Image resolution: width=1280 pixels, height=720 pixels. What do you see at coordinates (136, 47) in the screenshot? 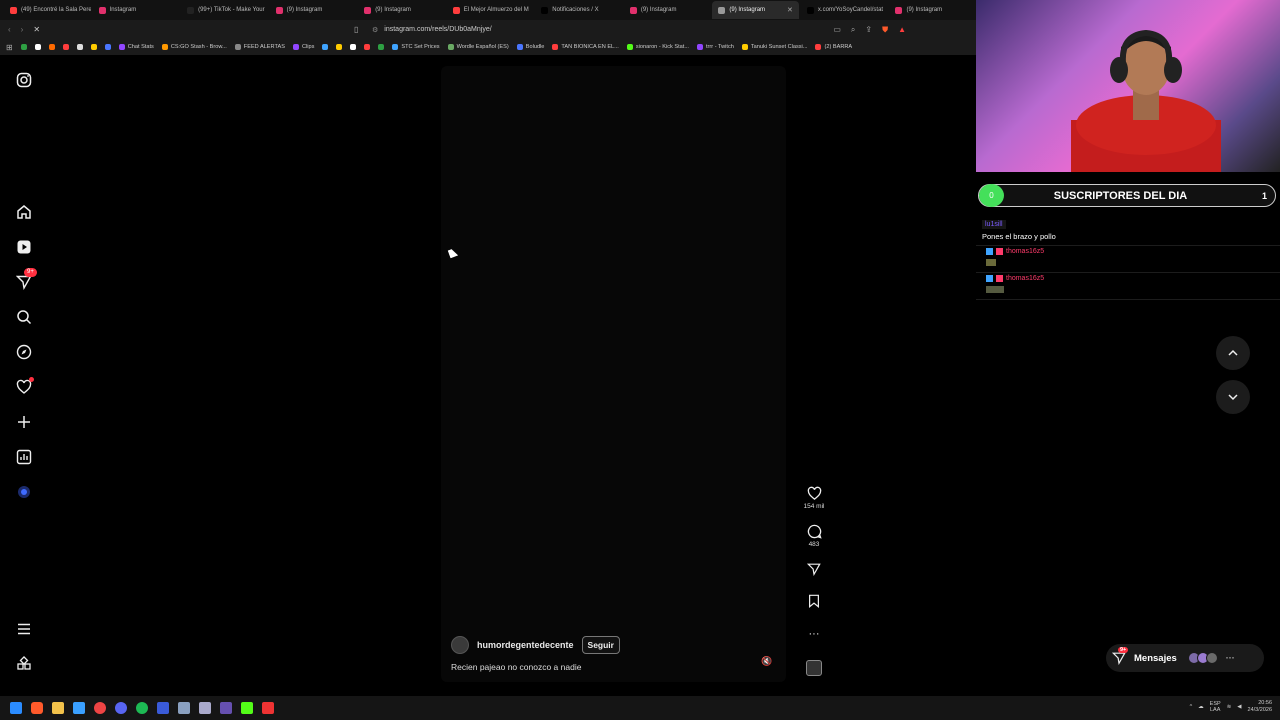
I see `bookmark-item: Chat Stats` at bounding box center [136, 47].